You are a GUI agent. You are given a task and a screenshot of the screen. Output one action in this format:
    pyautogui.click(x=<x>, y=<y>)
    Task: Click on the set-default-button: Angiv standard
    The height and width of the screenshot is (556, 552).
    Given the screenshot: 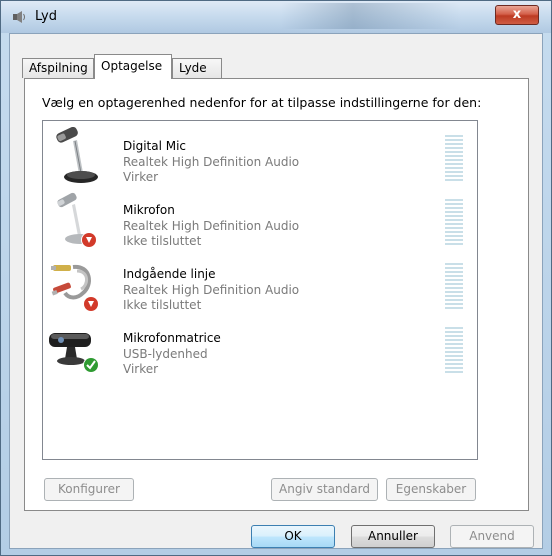 What is the action you would take?
    pyautogui.click(x=324, y=489)
    